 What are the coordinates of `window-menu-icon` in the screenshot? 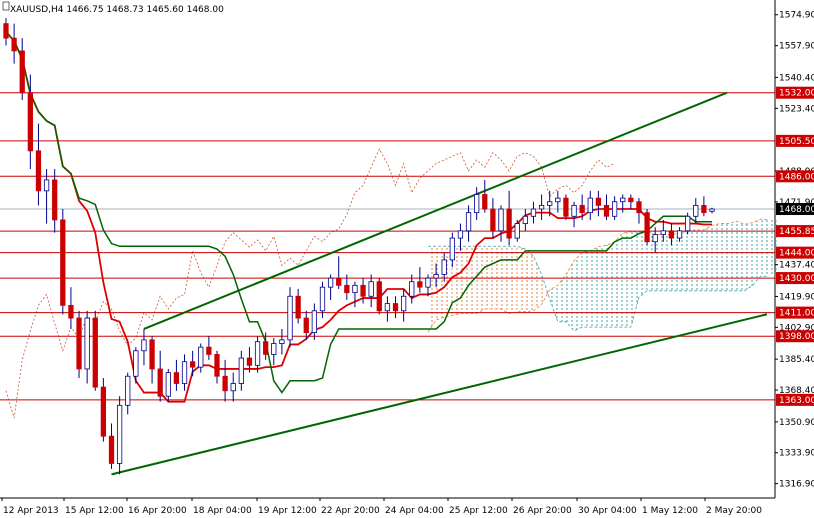 It's located at (6, 6).